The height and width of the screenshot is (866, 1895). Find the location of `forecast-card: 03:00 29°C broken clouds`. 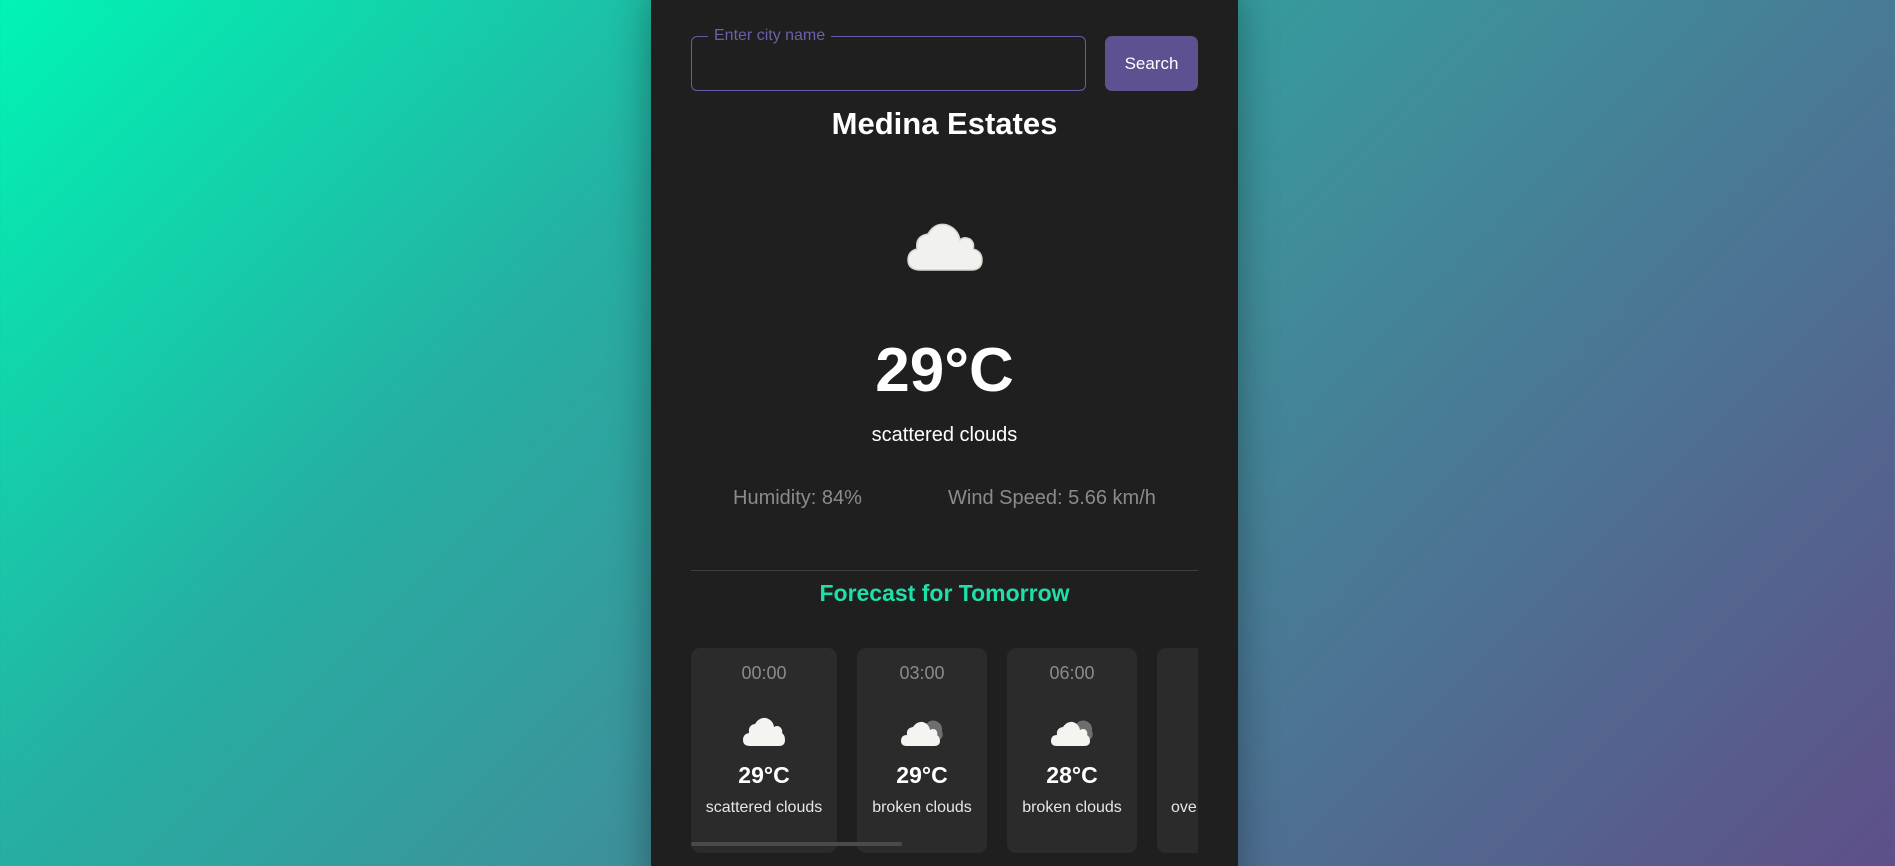

forecast-card: 03:00 29°C broken clouds is located at coordinates (922, 750).